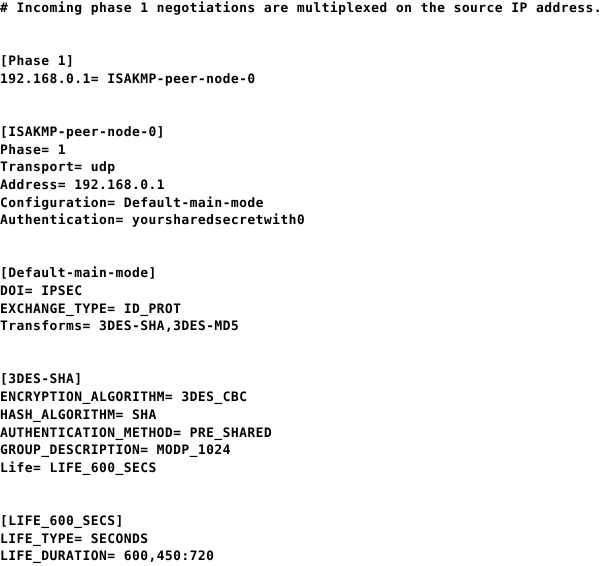  Describe the element at coordinates (62, 521) in the screenshot. I see `section-header-line: [LIFE_600_SECS]` at that location.